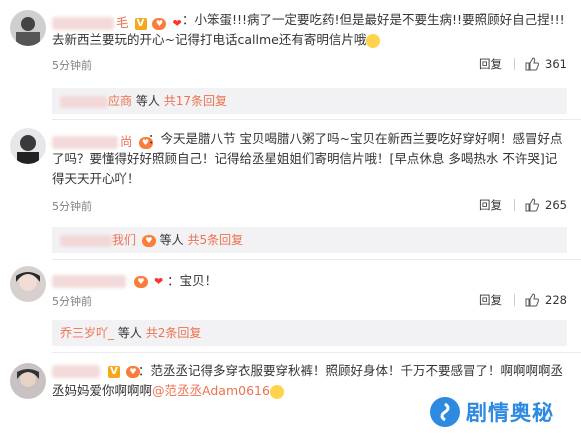 The image size is (581, 440). I want to click on comment-actions: 回复 228, so click(523, 300).